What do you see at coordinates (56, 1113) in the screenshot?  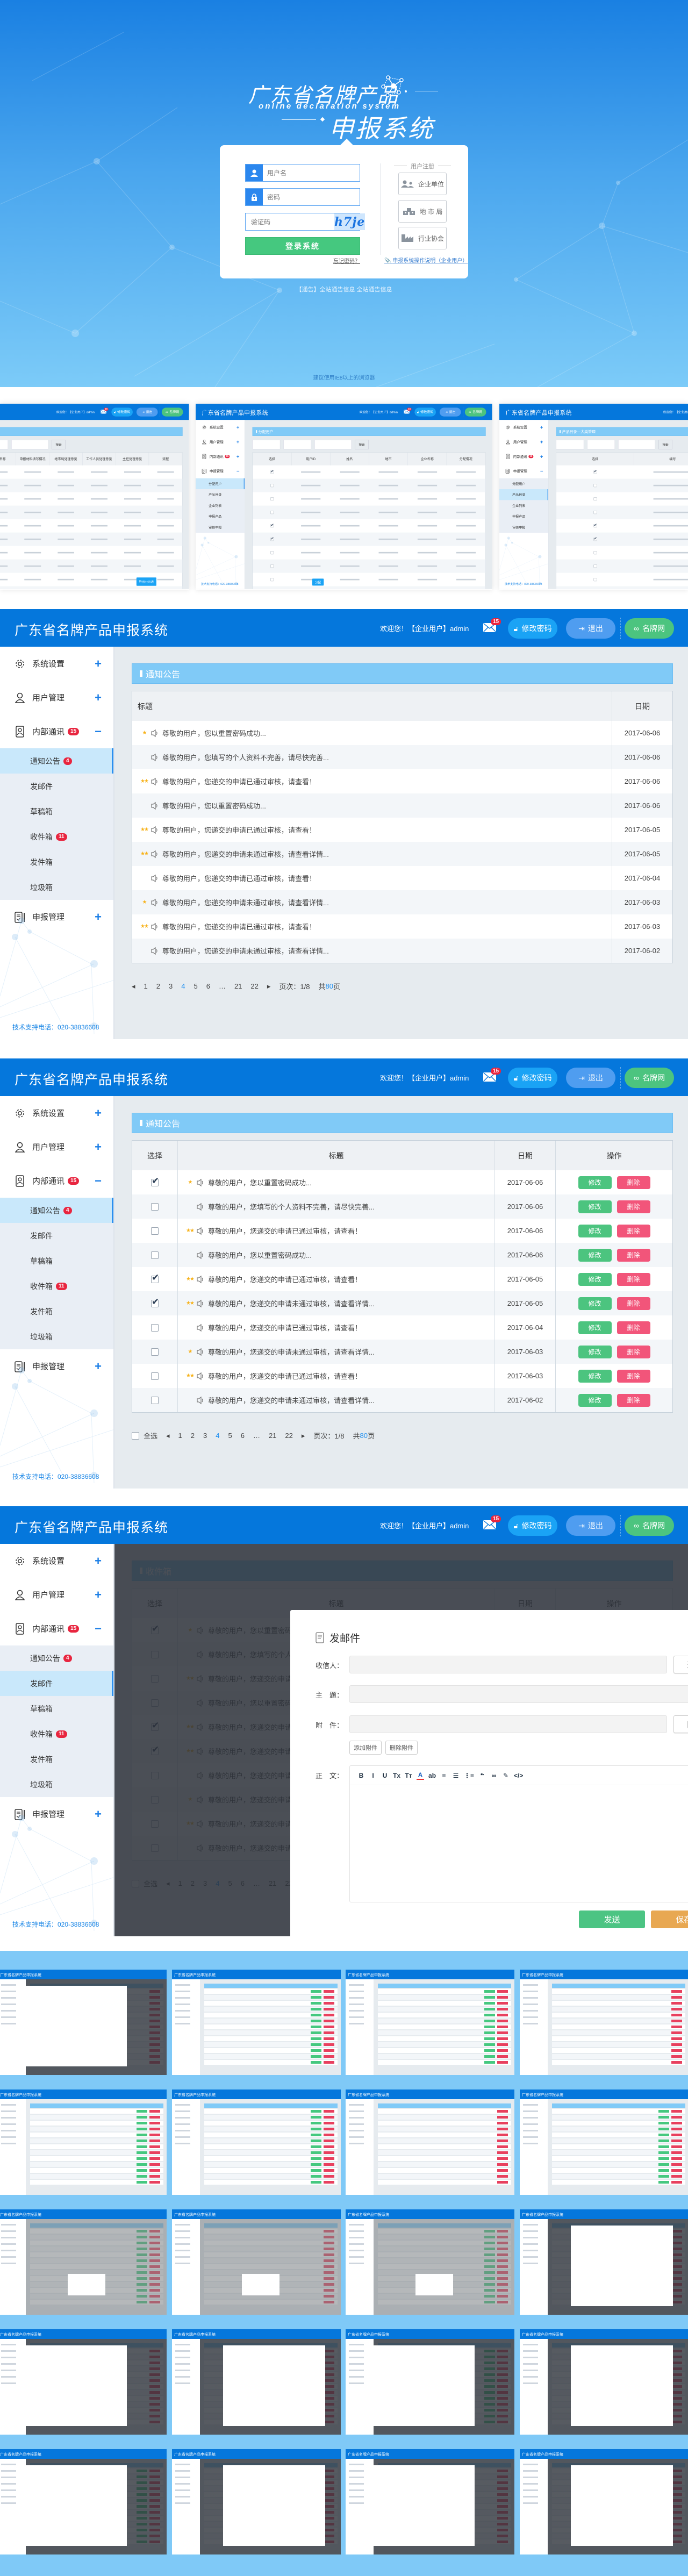 I see `sidebar-group-gear: 系统设置 +` at bounding box center [56, 1113].